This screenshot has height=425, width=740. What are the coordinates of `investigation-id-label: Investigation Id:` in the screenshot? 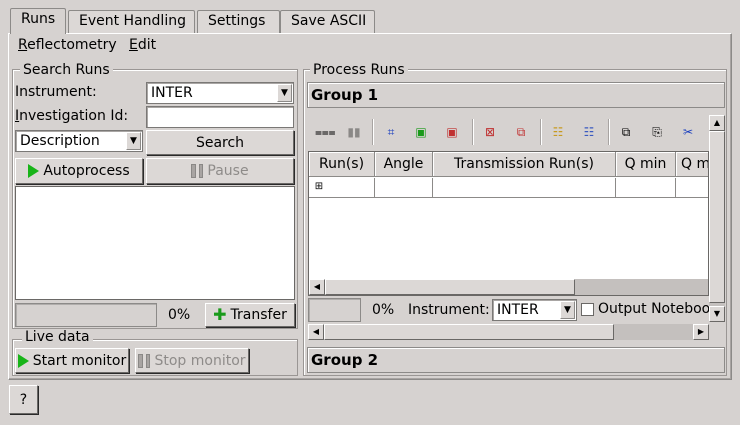 It's located at (72, 116).